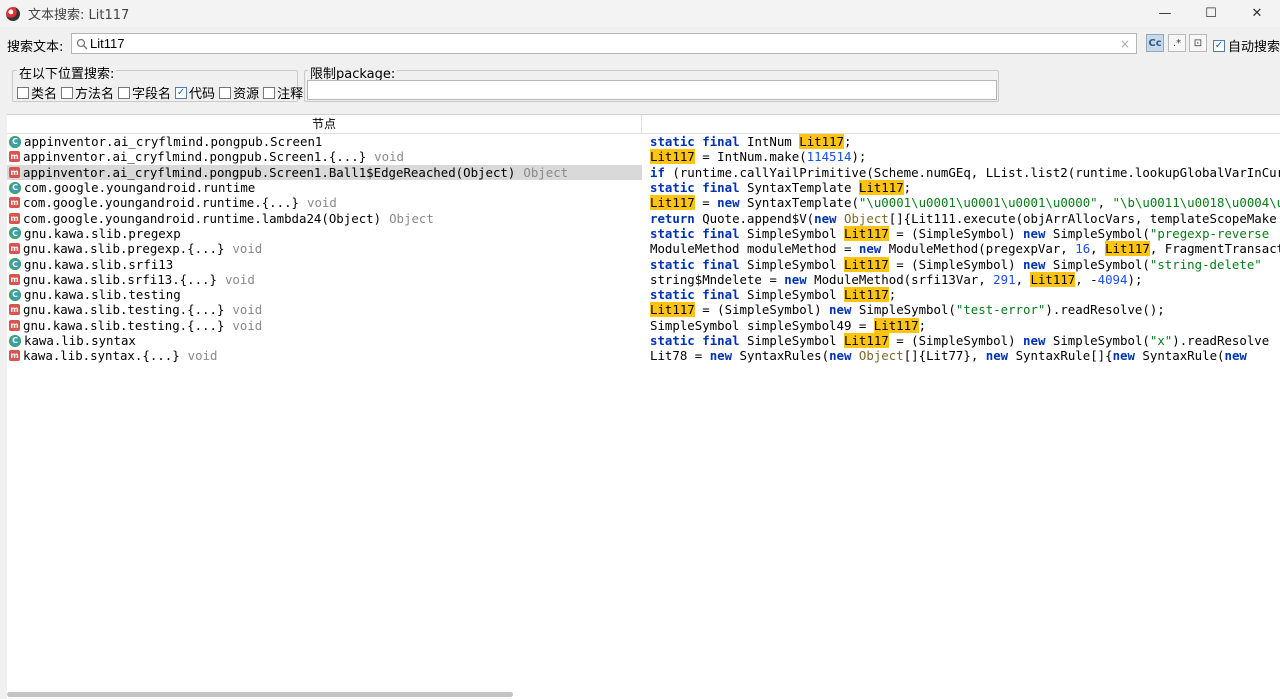  What do you see at coordinates (283, 92) in the screenshot?
I see `scope-option: 注释` at bounding box center [283, 92].